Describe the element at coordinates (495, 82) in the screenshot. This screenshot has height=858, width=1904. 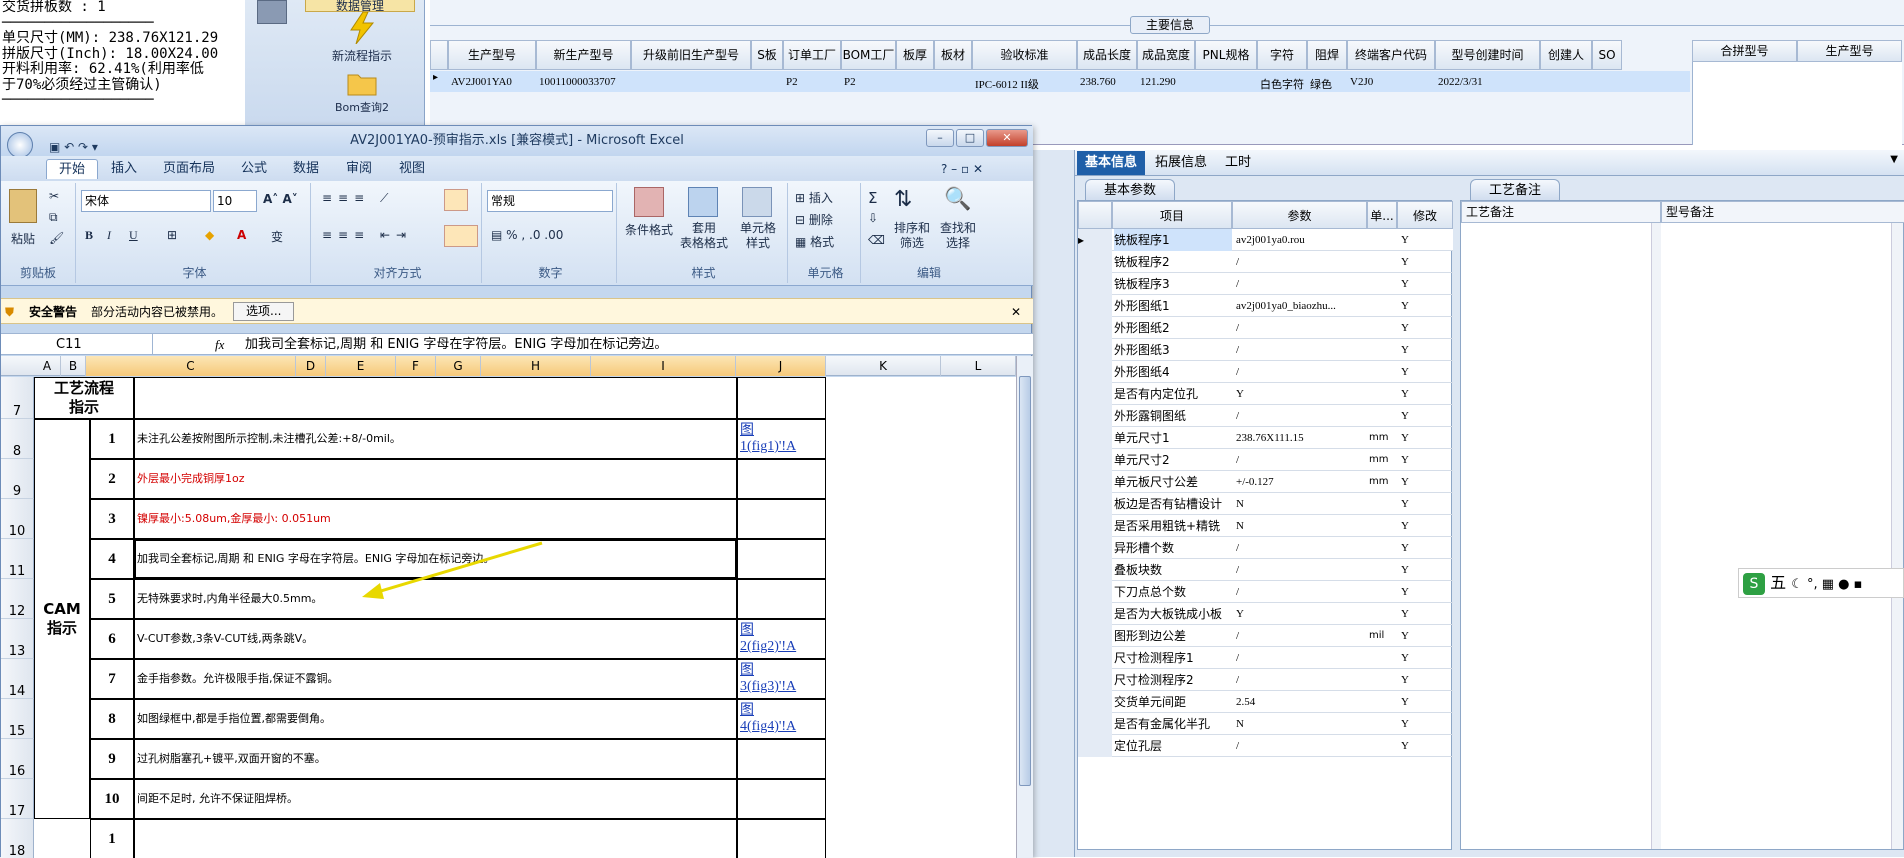
I see `grid-cell: AV2J001YA0` at that location.